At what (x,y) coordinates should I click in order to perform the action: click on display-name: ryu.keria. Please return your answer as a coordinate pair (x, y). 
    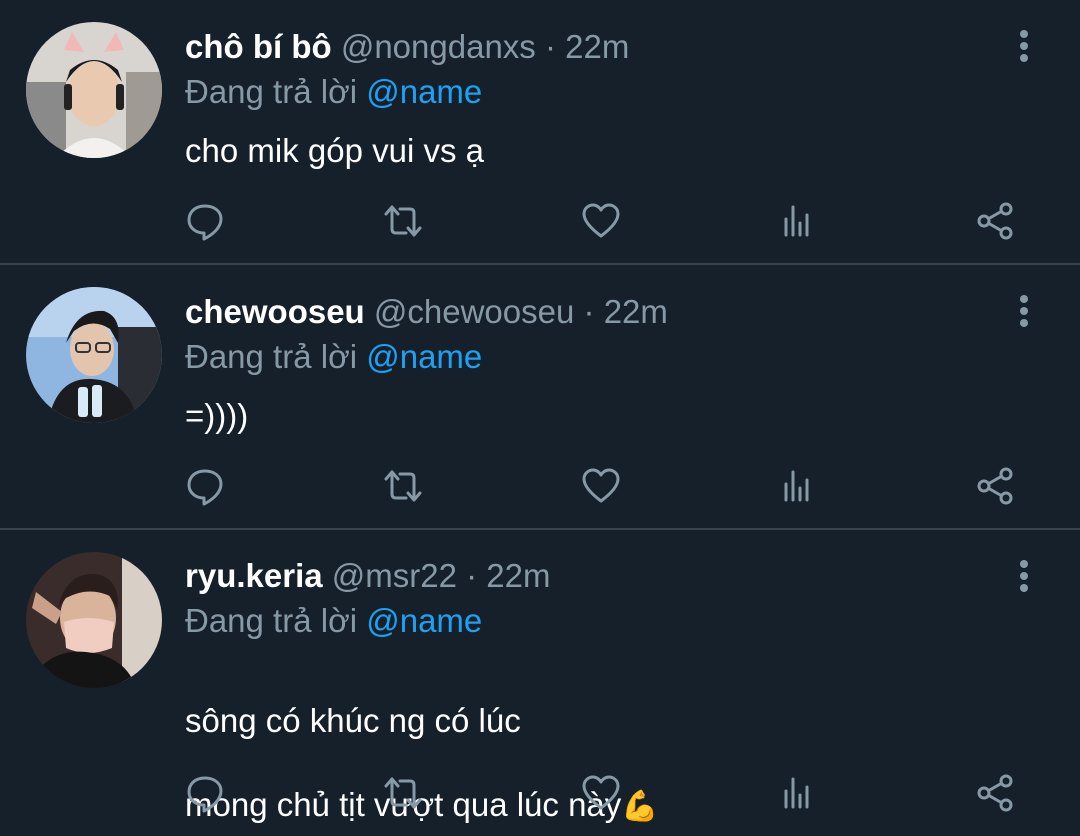
    Looking at the image, I should click on (254, 575).